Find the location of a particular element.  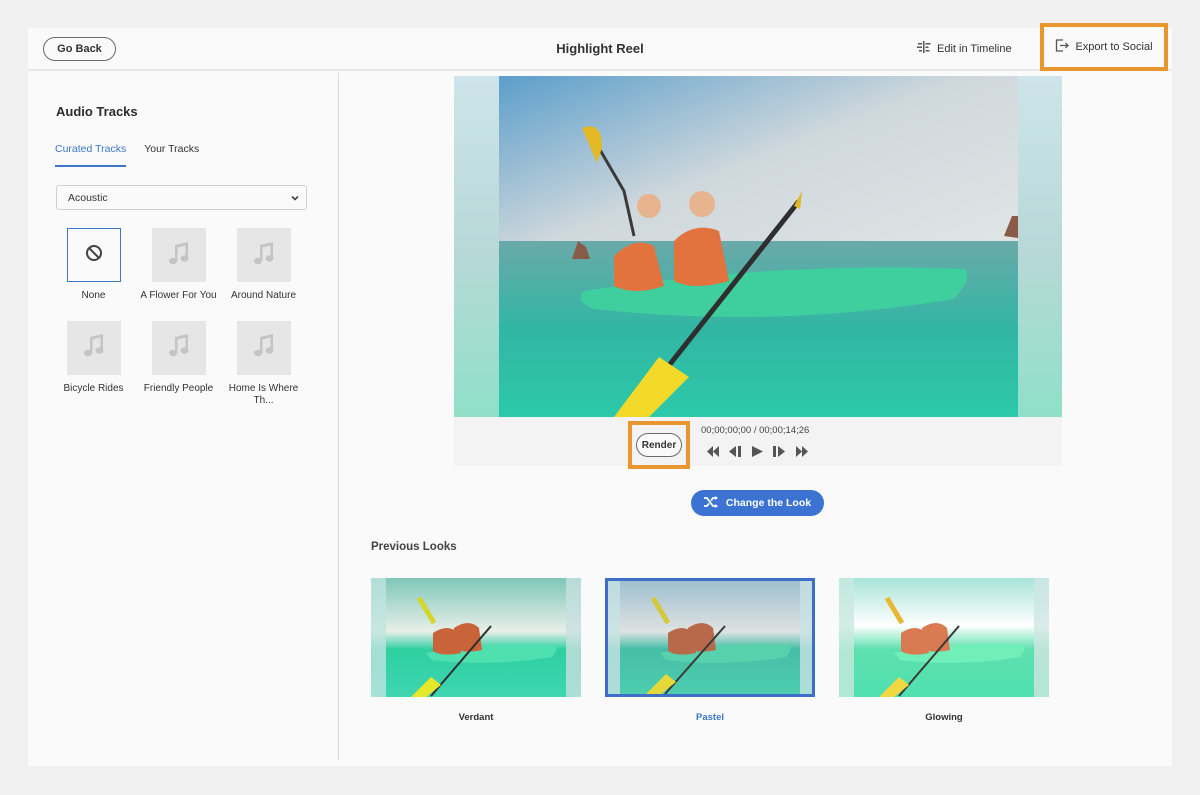

render-highlight: Render is located at coordinates (659, 445).